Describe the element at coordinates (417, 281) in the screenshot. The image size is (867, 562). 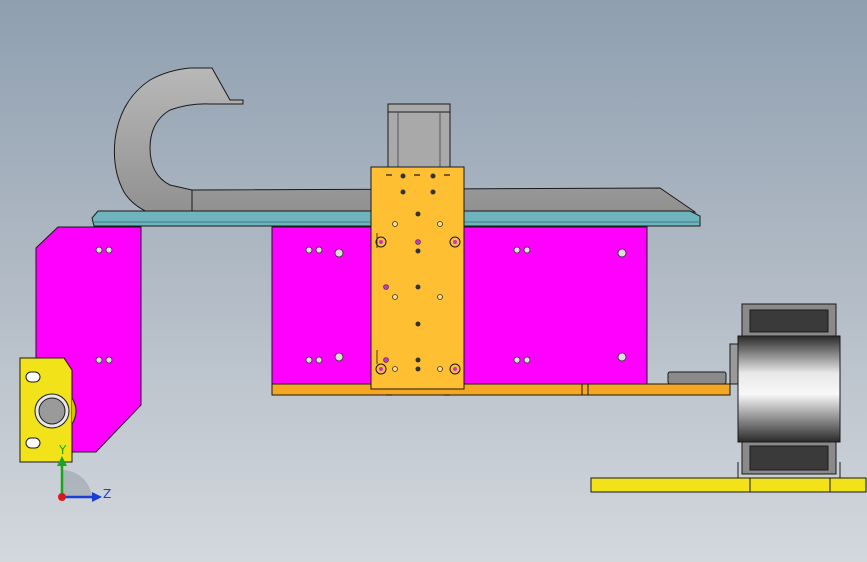
I see `orange-carriage-plate` at that location.